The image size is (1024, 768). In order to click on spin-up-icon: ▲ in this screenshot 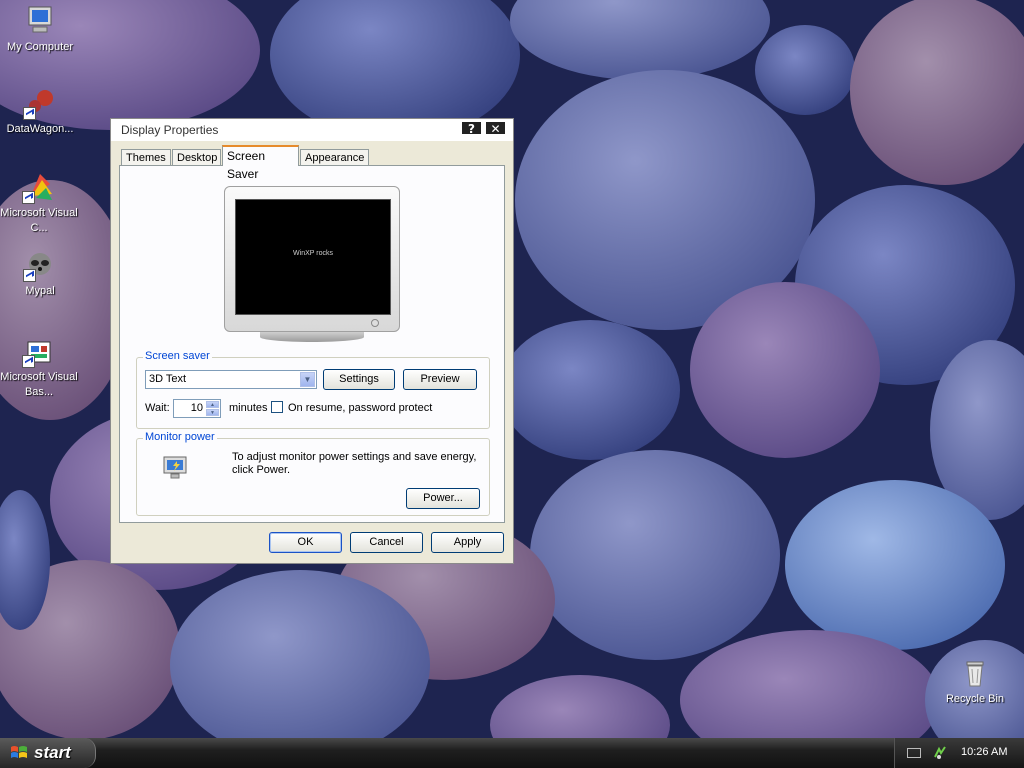, I will do `click(212, 404)`.